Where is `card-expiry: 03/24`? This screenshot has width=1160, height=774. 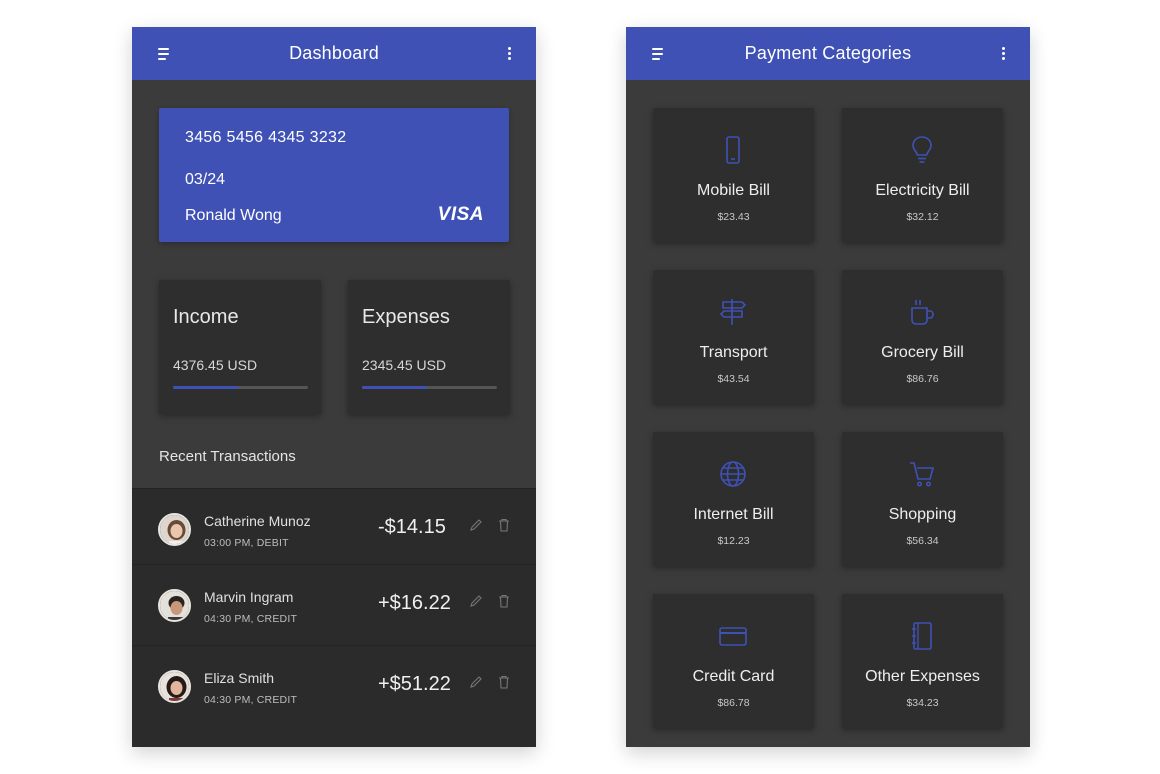
card-expiry: 03/24 is located at coordinates (205, 179).